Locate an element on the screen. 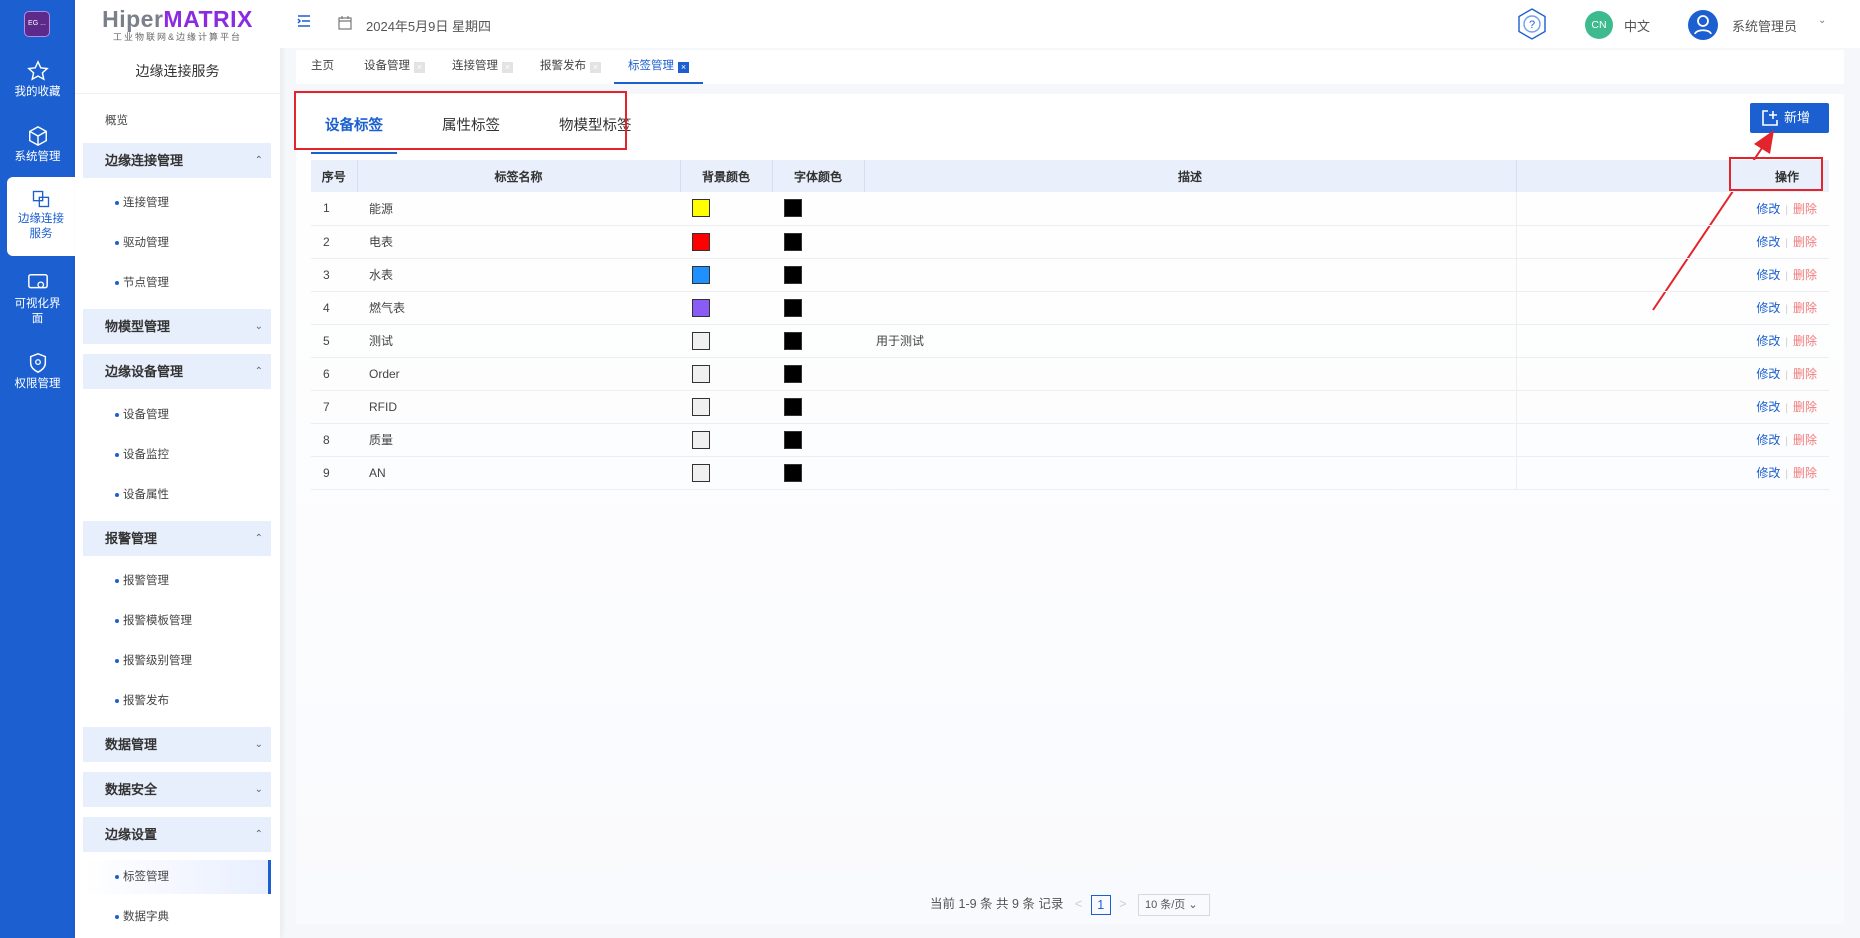 Image resolution: width=1860 pixels, height=938 pixels. icon-rail: EG ... 我的收藏 系统管理 边缘连接服务 可视化界面 权限管理 is located at coordinates (37, 469).